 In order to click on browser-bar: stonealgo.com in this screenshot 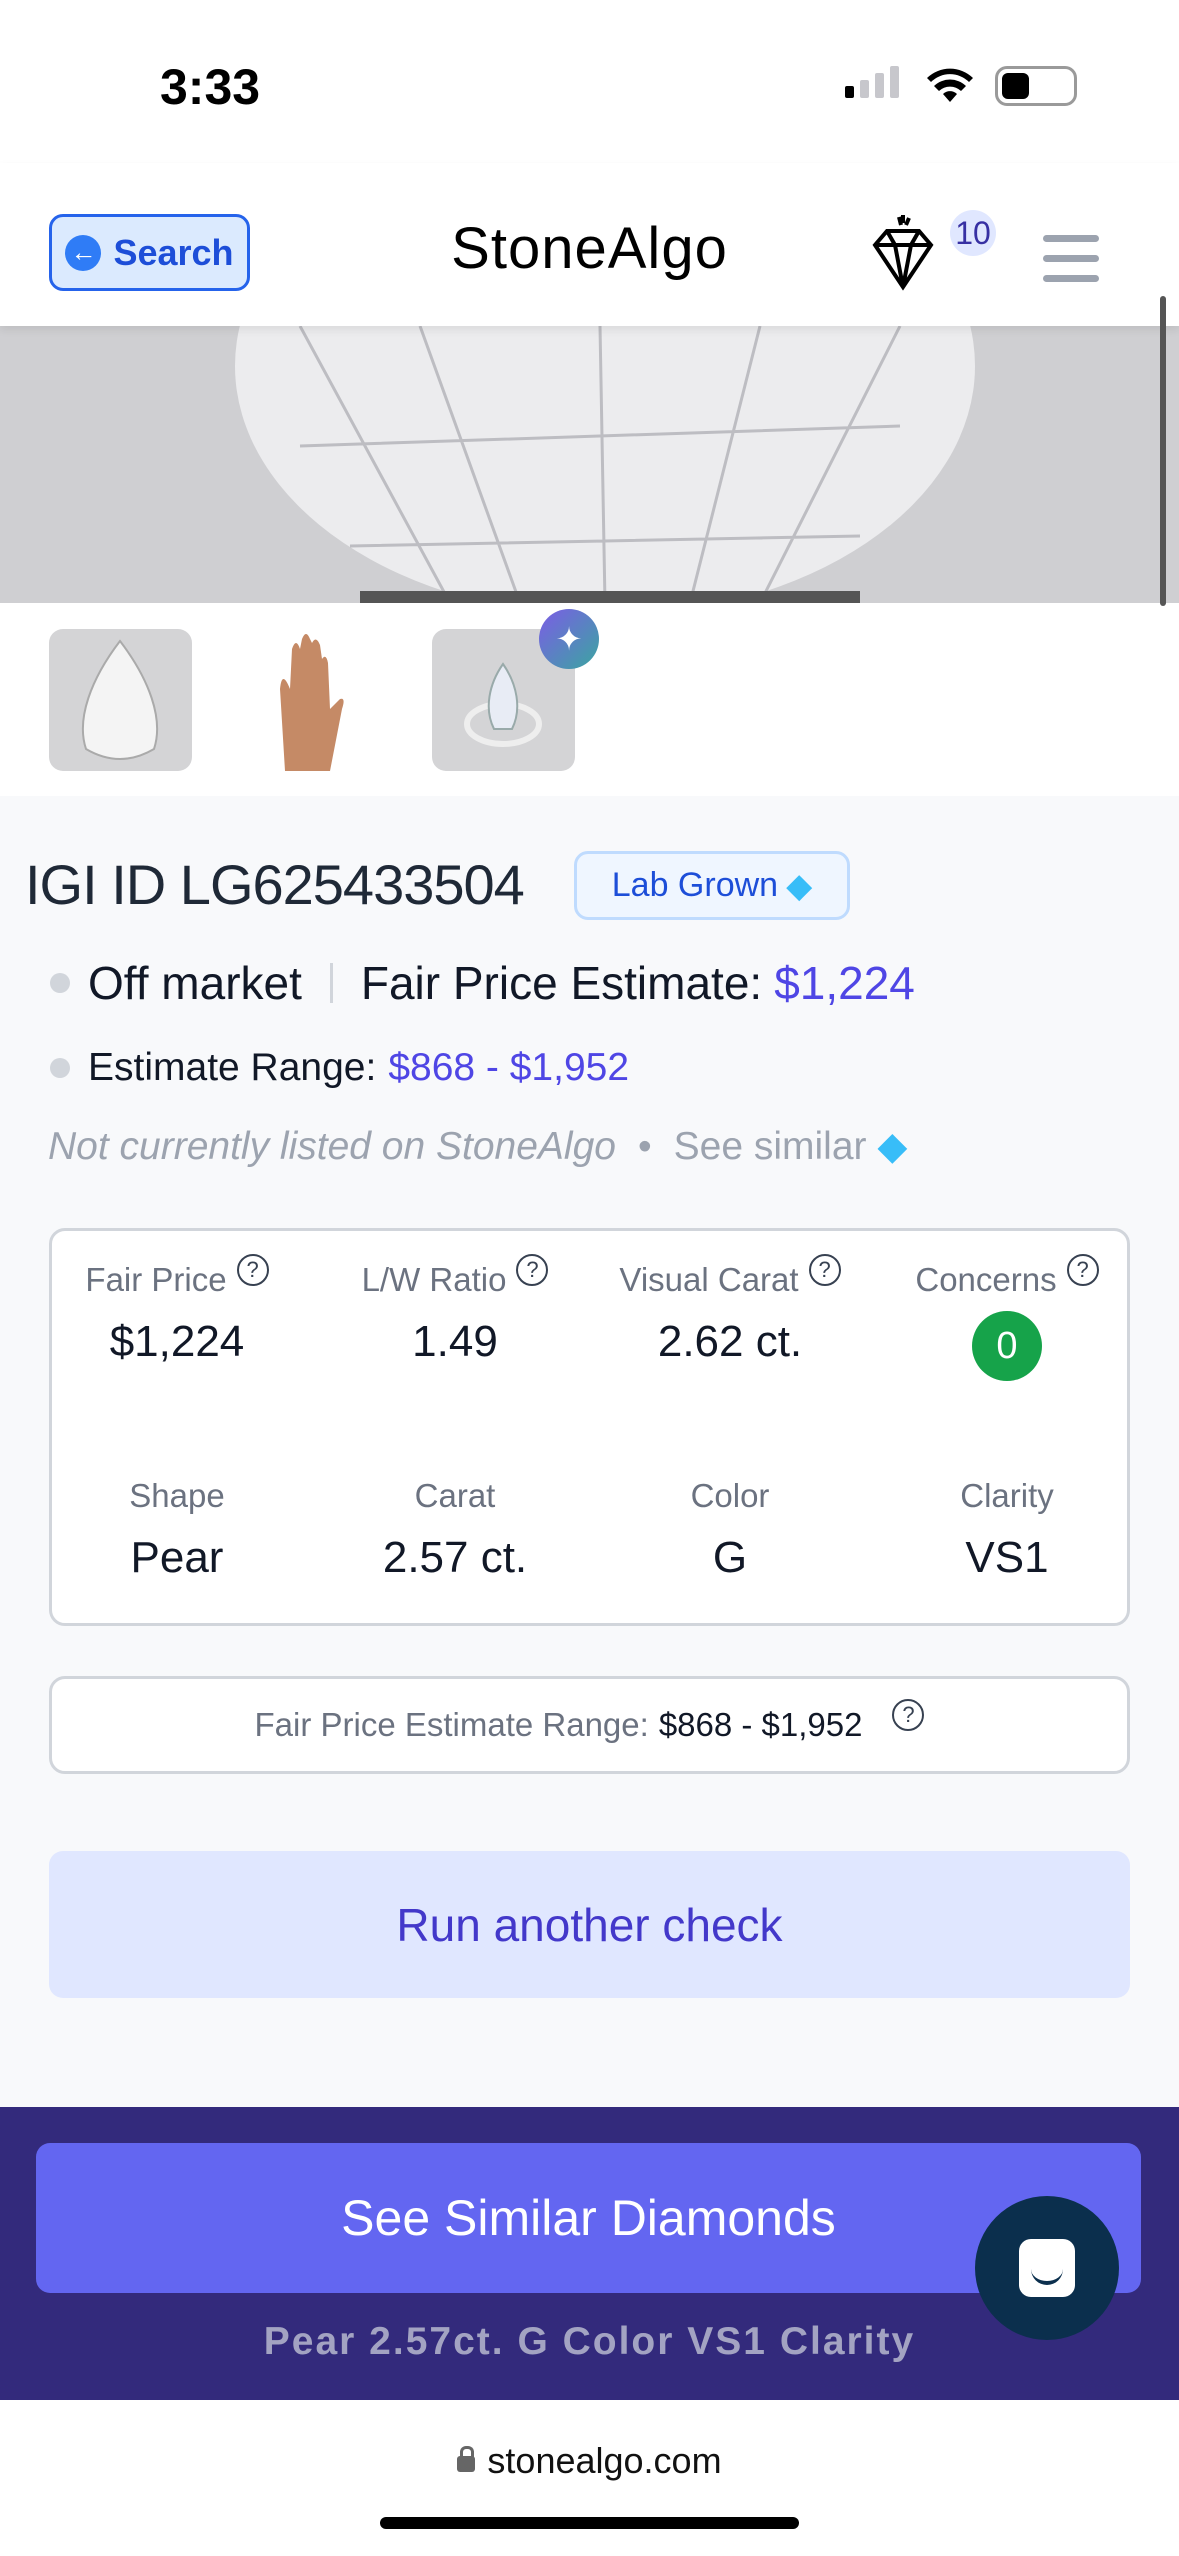, I will do `click(589, 2478)`.